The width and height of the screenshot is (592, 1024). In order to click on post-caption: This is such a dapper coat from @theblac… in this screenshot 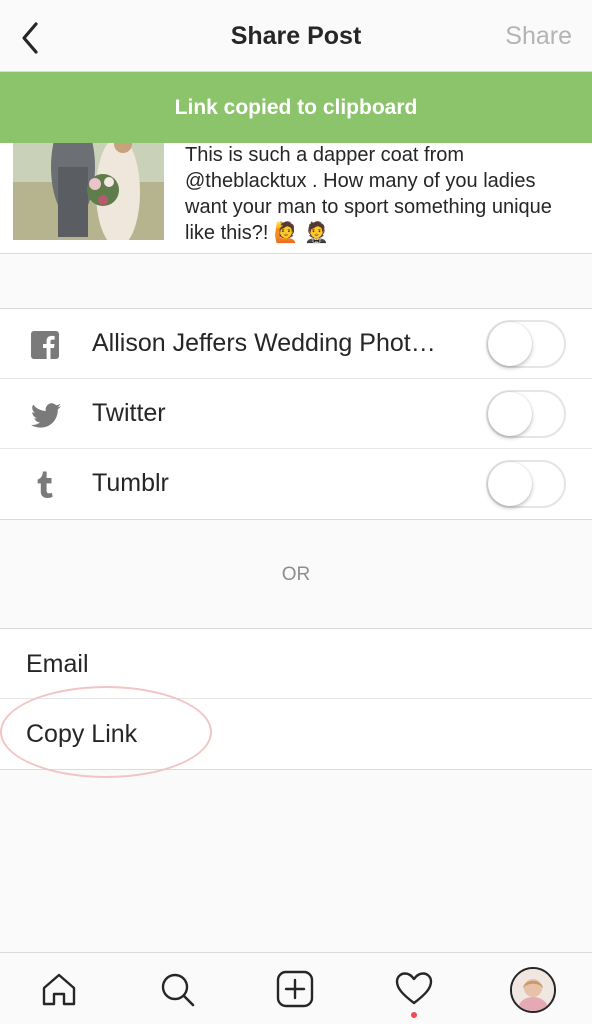, I will do `click(368, 194)`.